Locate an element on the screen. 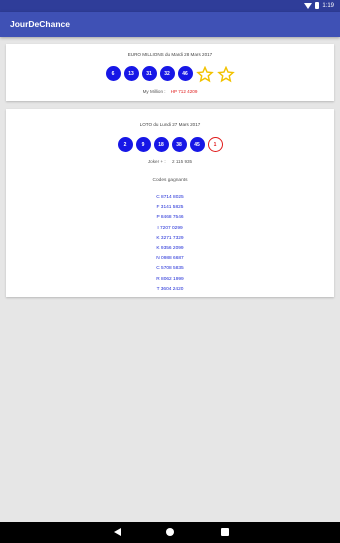  list-item: K 3271 7329 is located at coordinates (170, 238).